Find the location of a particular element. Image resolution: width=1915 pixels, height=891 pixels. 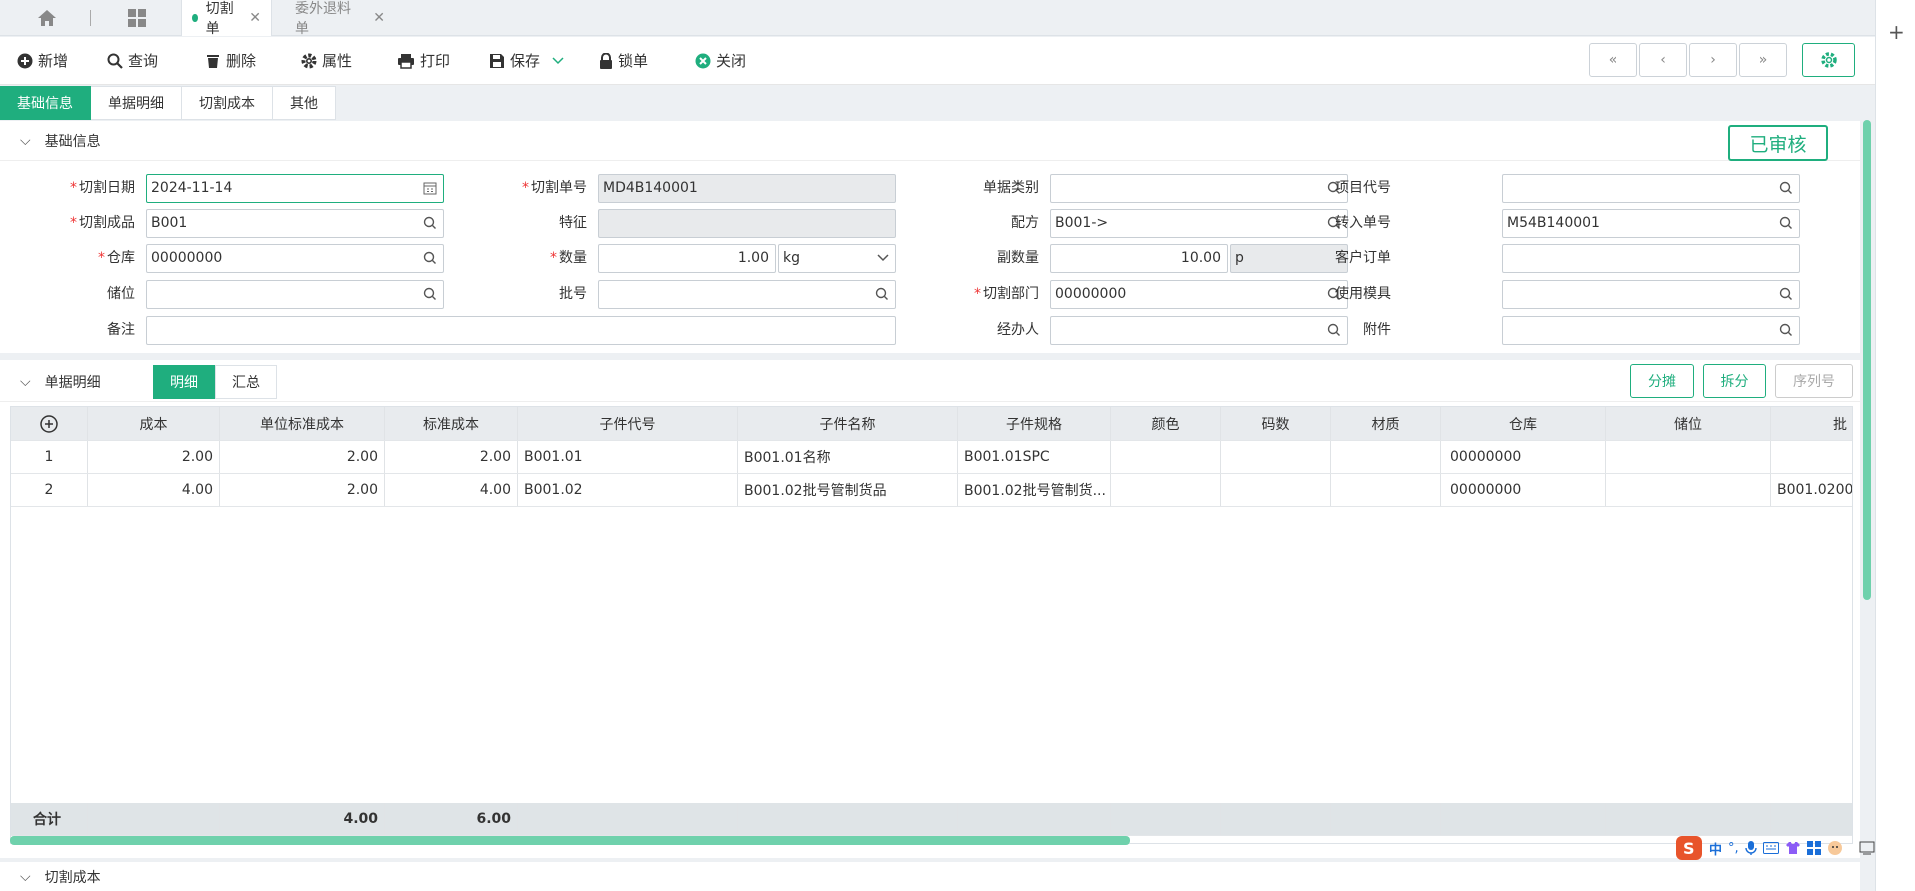

mold-label: 使用模具 is located at coordinates (1363, 294).